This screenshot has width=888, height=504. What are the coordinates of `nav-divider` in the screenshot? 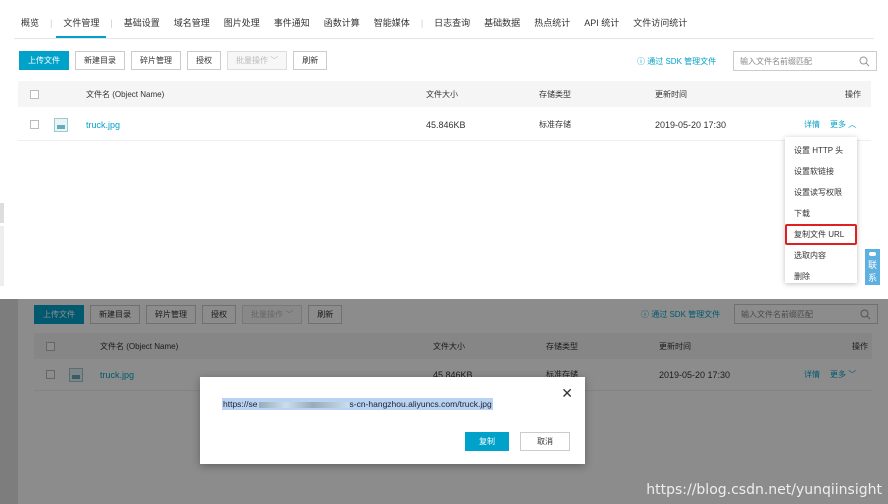 It's located at (444, 38).